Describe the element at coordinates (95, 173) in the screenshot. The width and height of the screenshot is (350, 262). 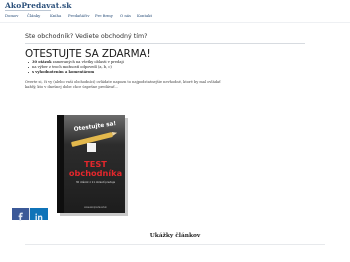
I see `book-subject: obchodníka` at that location.